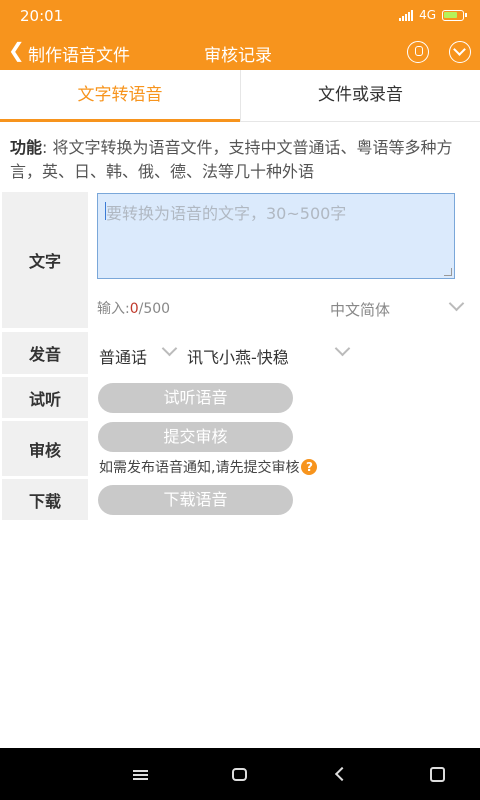  I want to click on review-hint: 如需发布语音通知,请先提交审核?, so click(208, 467).